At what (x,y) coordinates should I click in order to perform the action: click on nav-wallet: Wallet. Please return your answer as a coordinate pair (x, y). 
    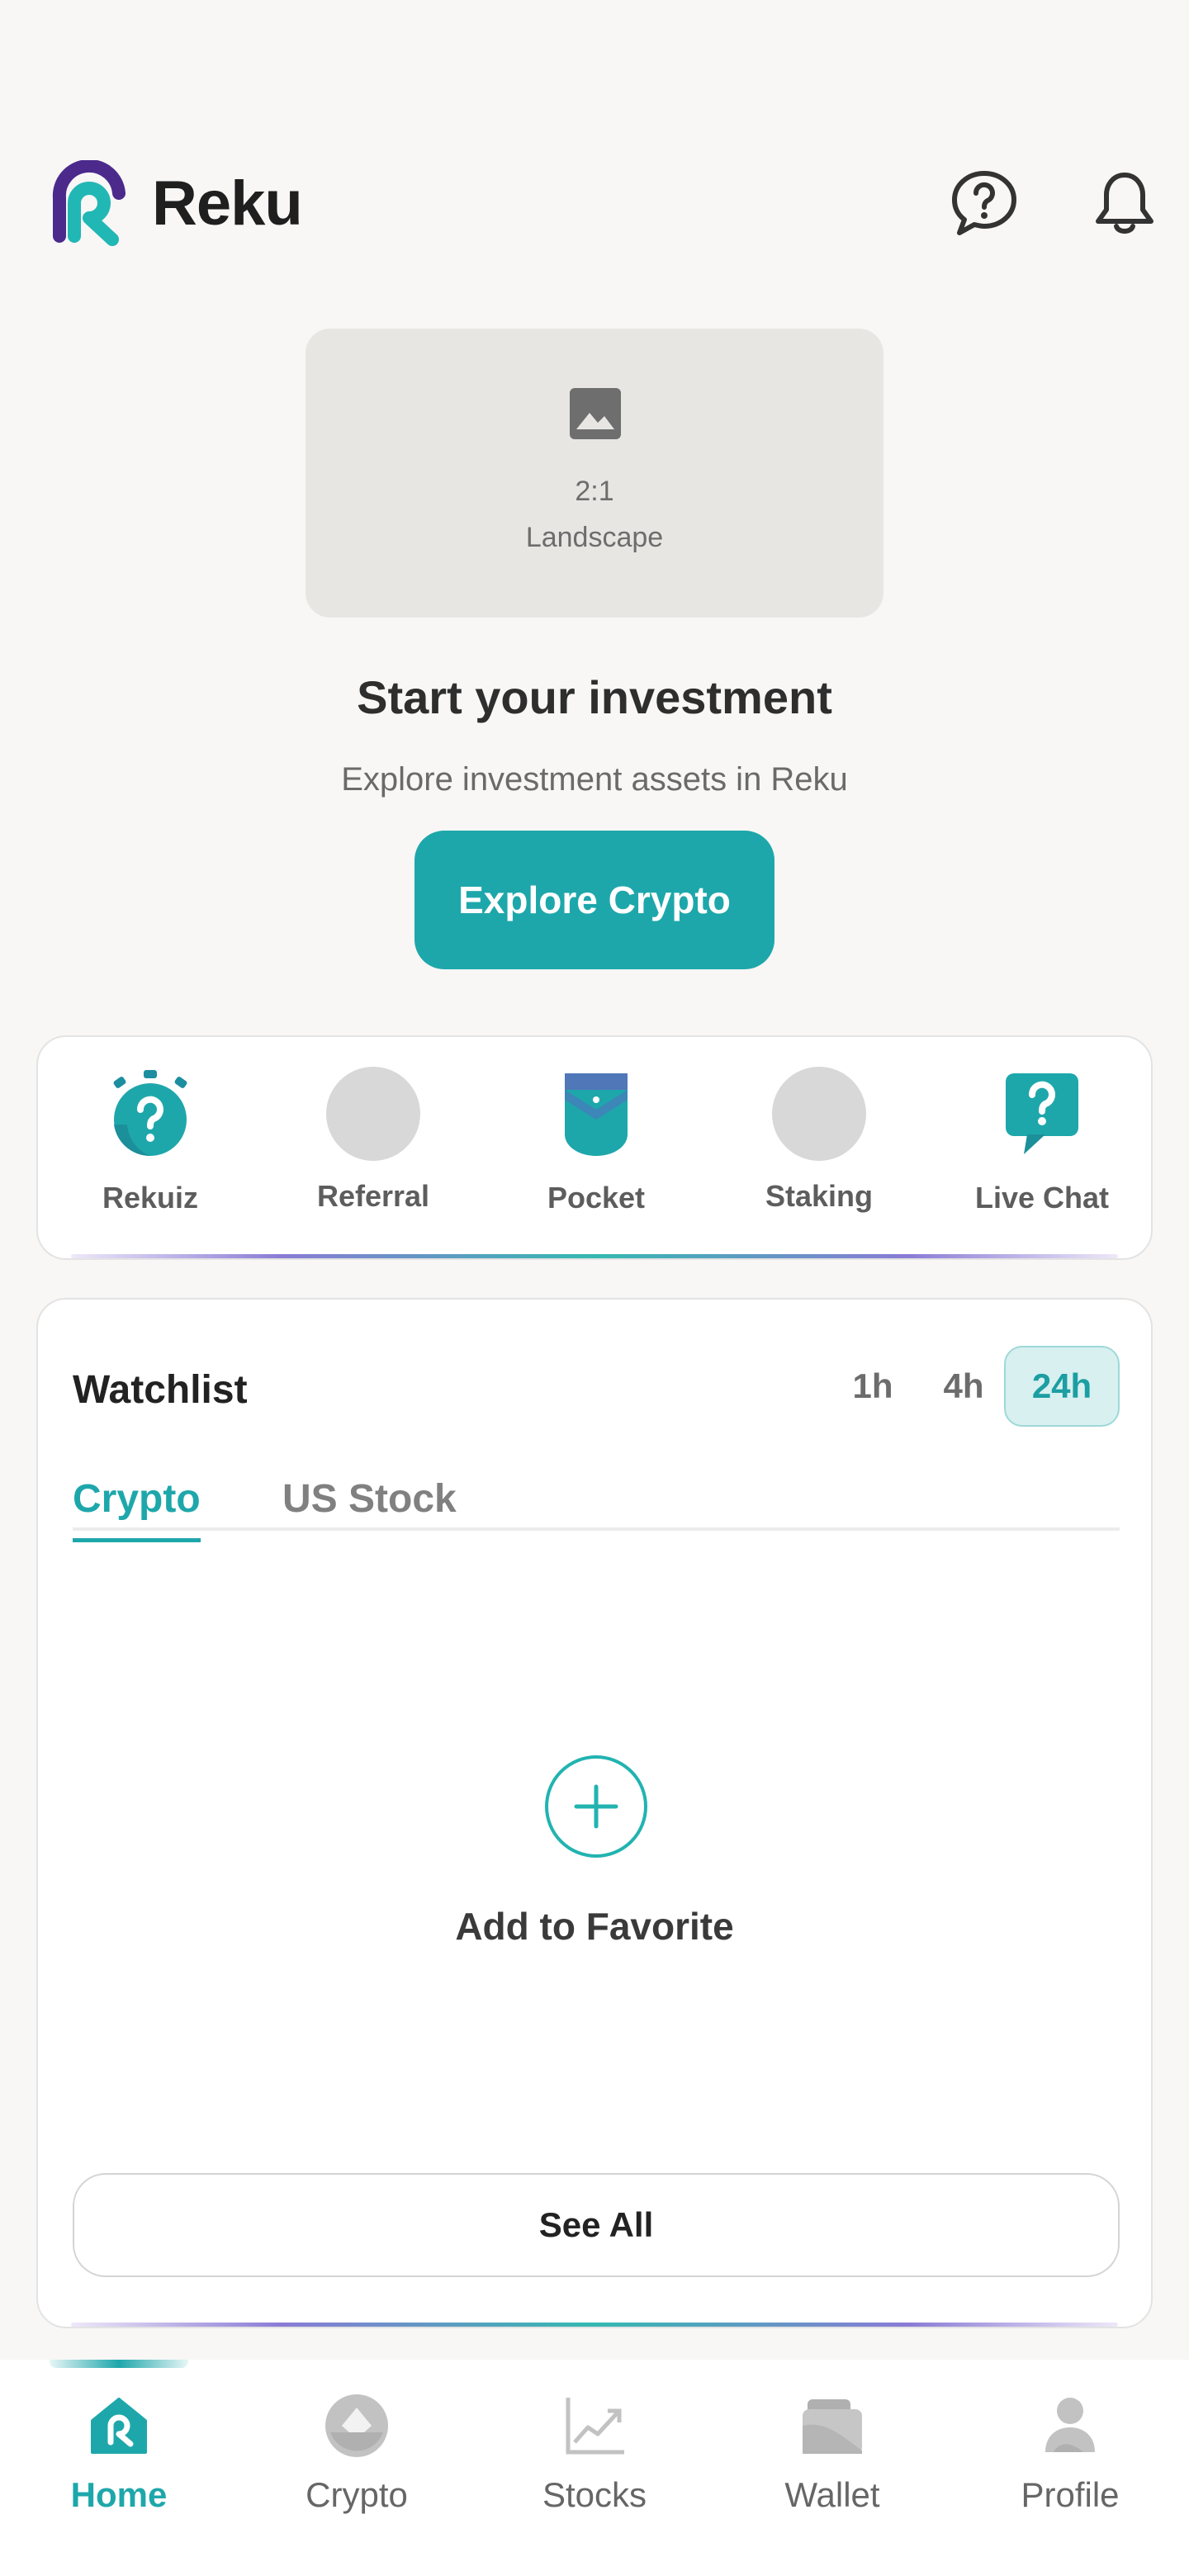
    Looking at the image, I should click on (832, 2454).